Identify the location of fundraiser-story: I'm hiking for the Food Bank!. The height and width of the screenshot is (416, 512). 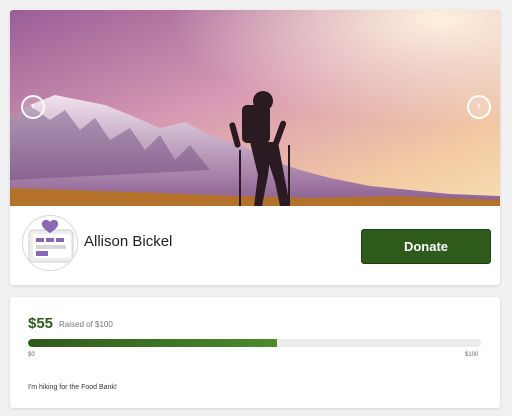
(72, 387).